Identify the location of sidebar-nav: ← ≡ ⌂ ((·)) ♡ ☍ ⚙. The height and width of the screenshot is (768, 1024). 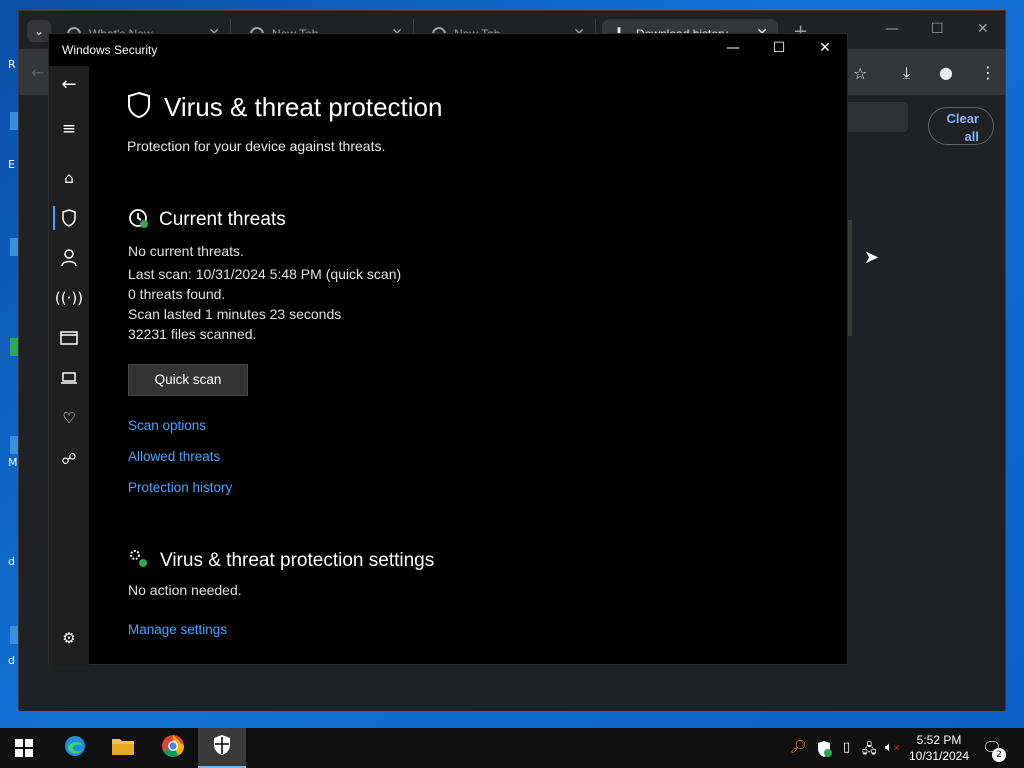
(69, 366).